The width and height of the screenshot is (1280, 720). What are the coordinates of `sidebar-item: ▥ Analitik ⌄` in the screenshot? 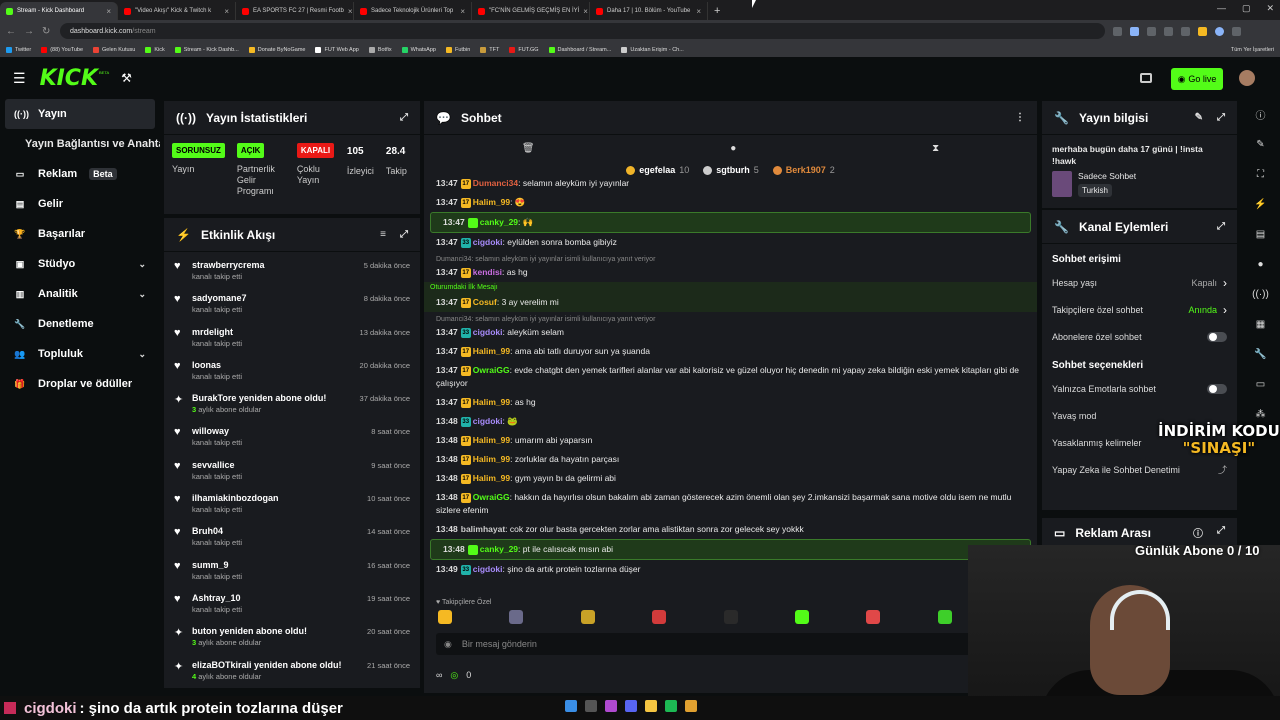 It's located at (80, 294).